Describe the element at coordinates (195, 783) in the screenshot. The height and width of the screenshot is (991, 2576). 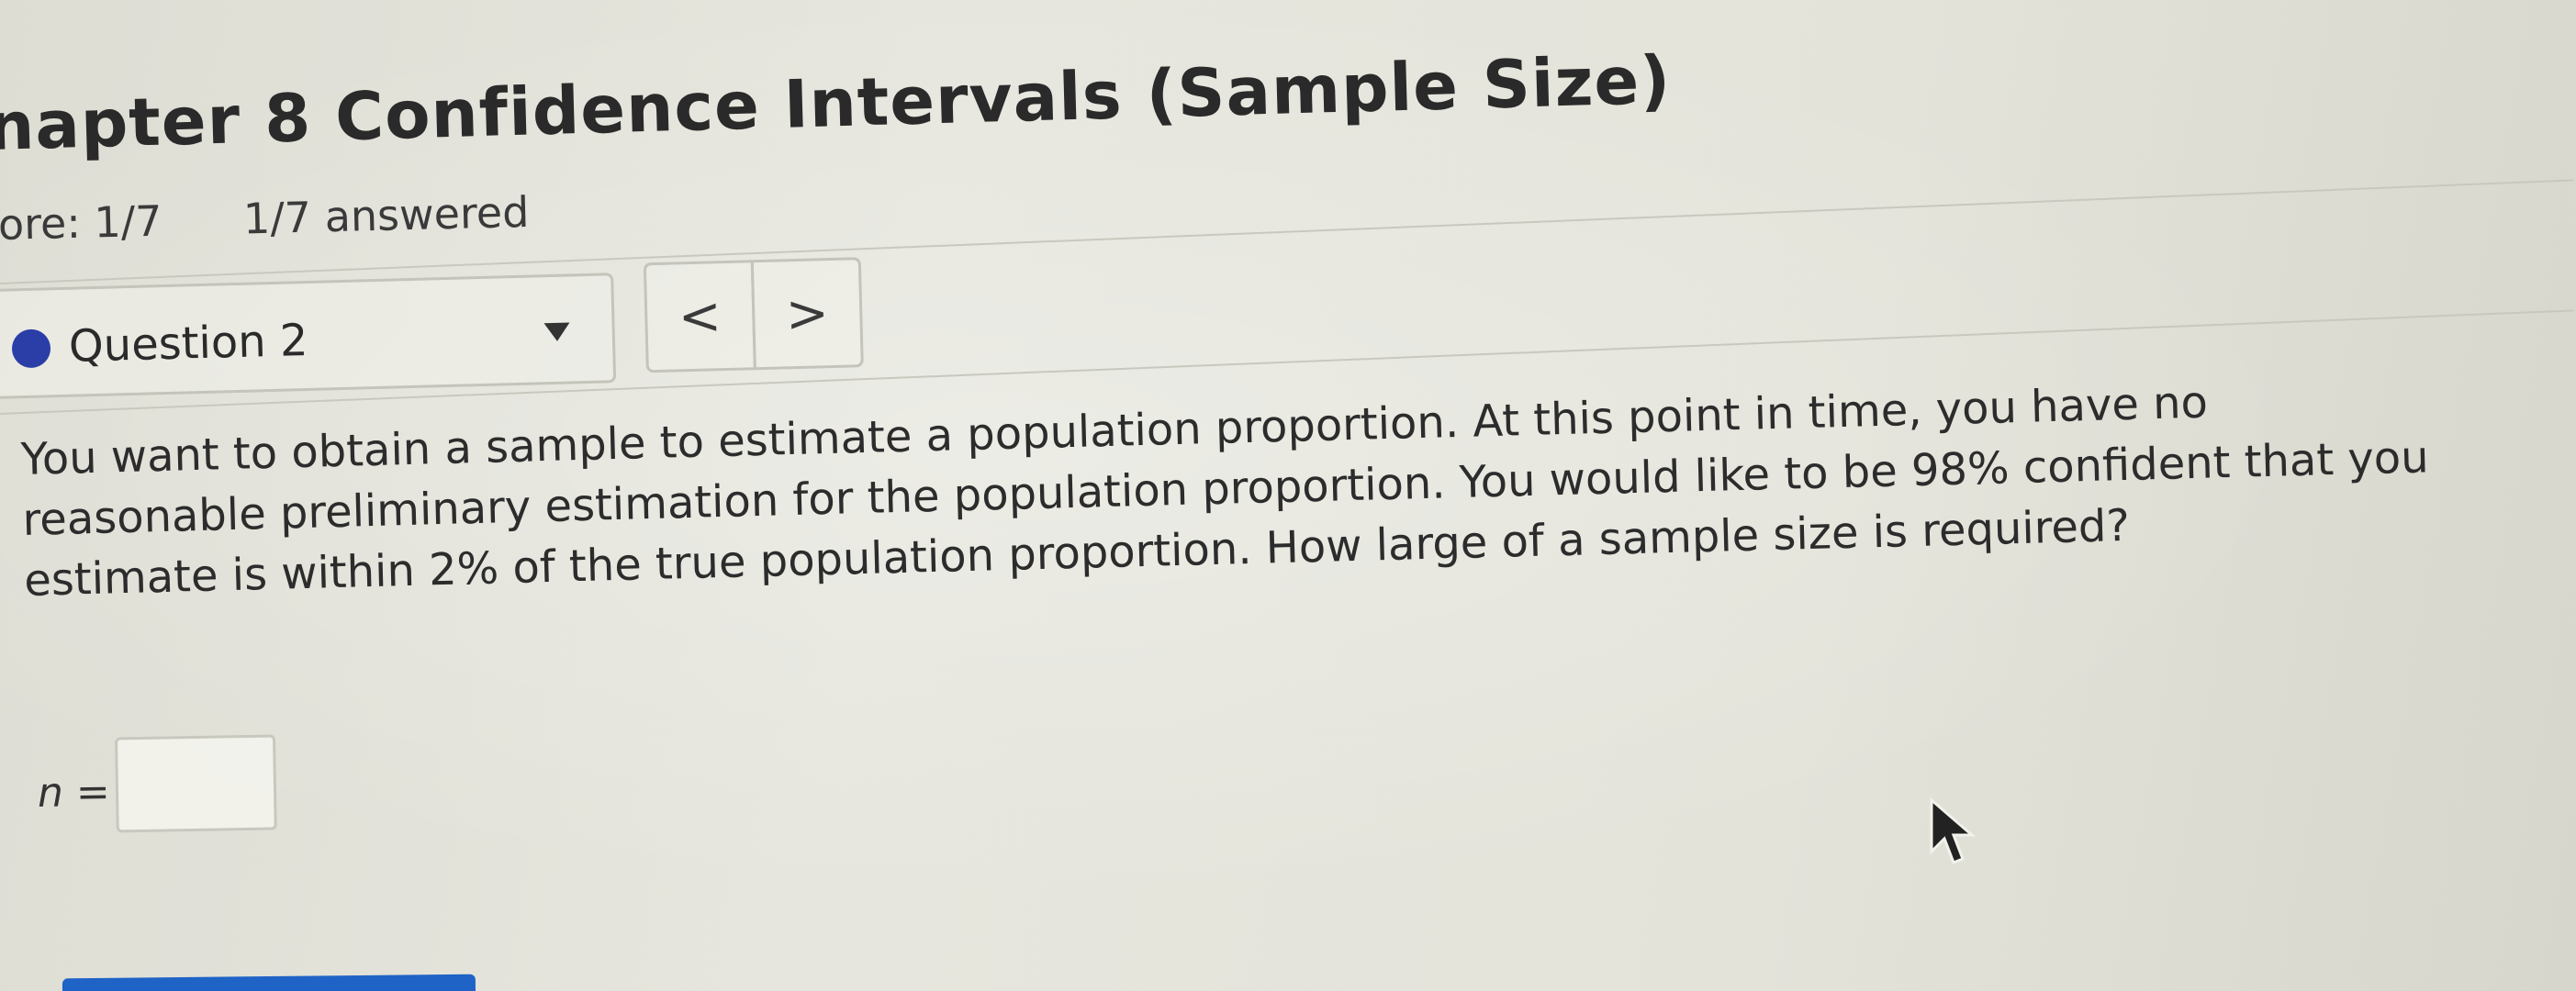
I see `sample-size-input` at that location.